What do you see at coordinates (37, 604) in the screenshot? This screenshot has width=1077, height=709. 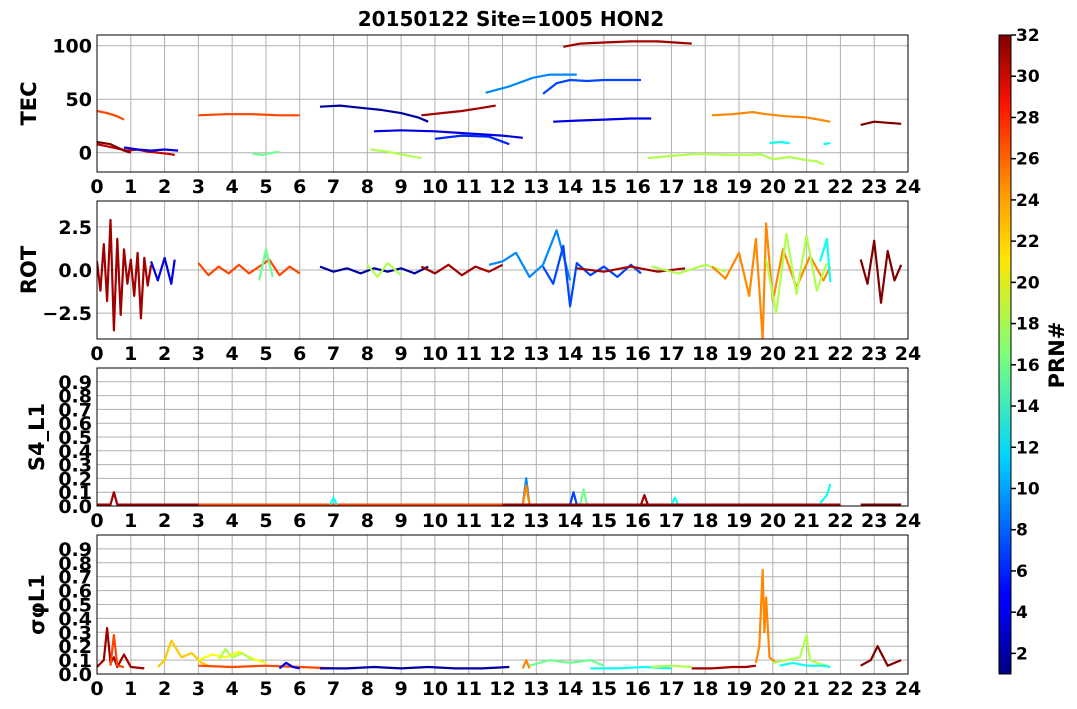 I see `y-axis-label: σφL1` at bounding box center [37, 604].